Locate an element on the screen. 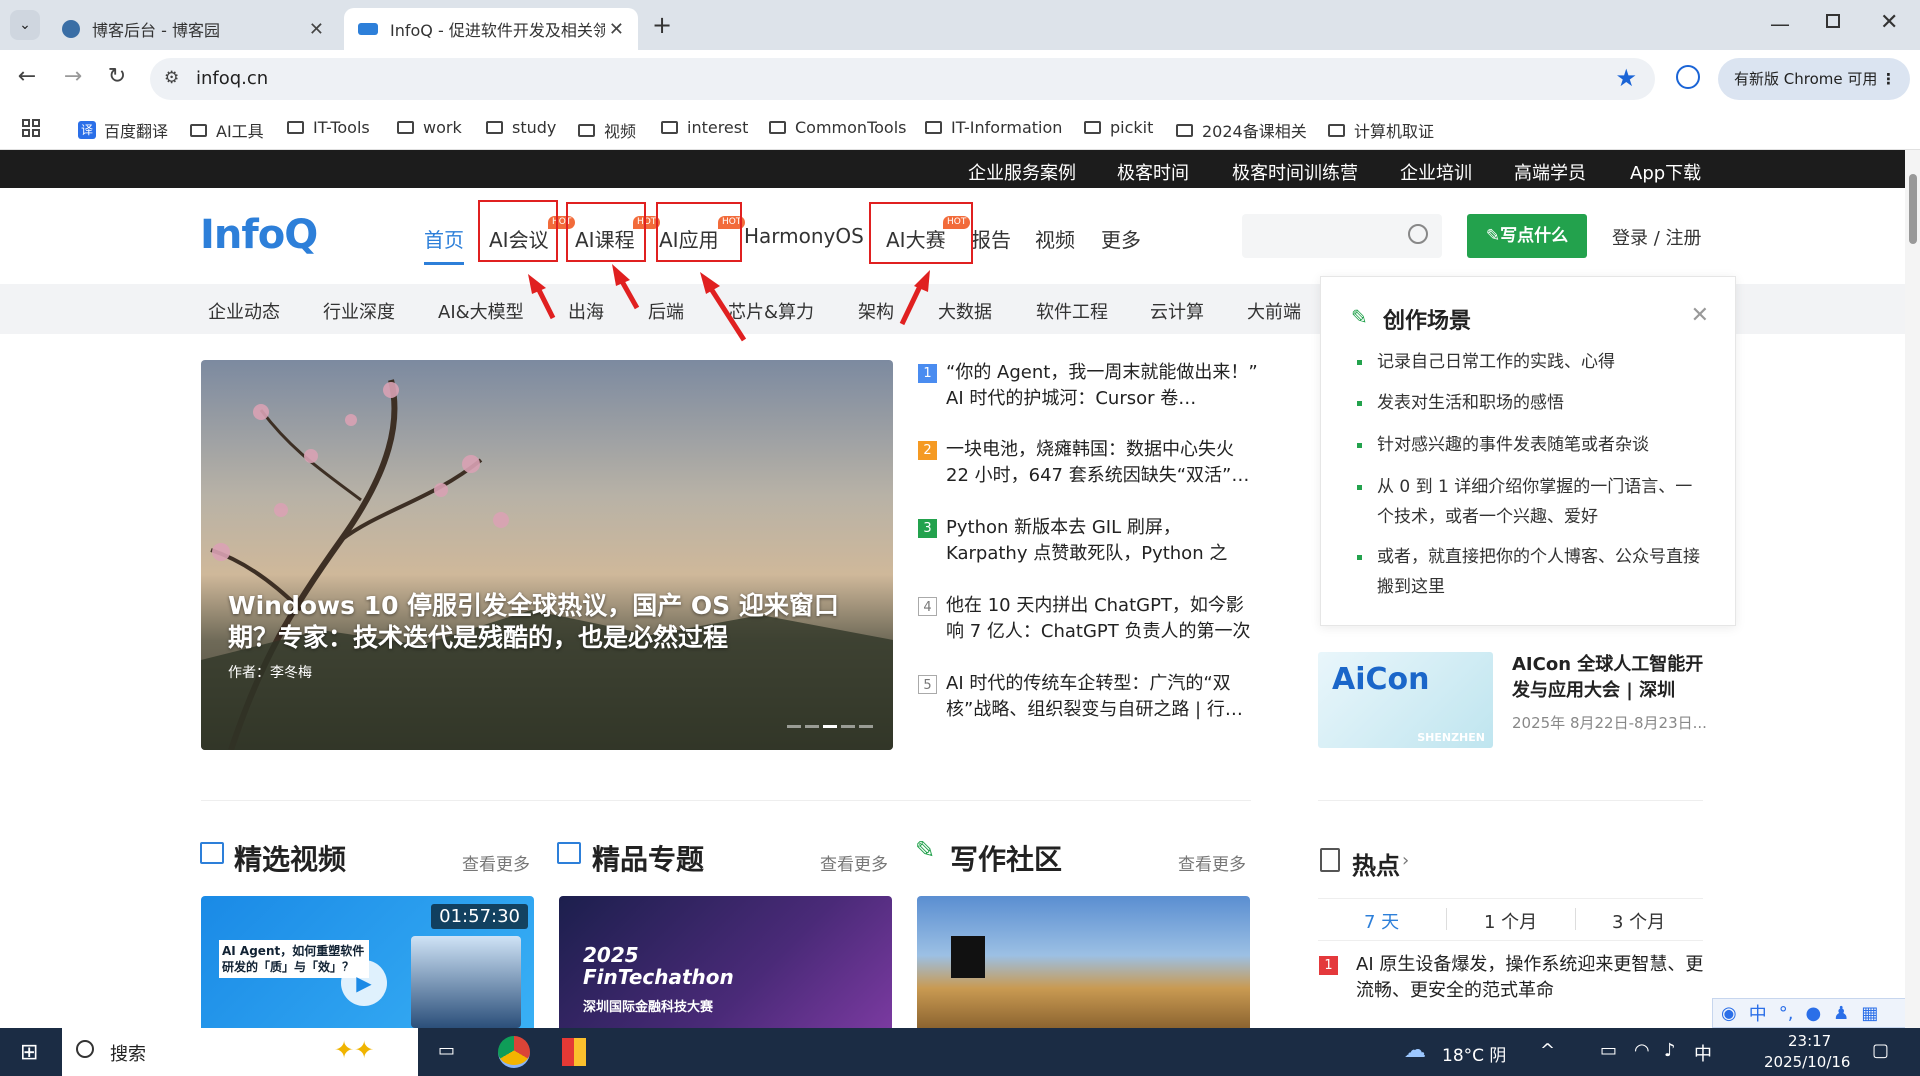 This screenshot has height=1076, width=1920. hot-item-title: AI 原生设备爆发，操作系统迎来更智慧、更流畅、更安全的范式革命 is located at coordinates (1531, 978).